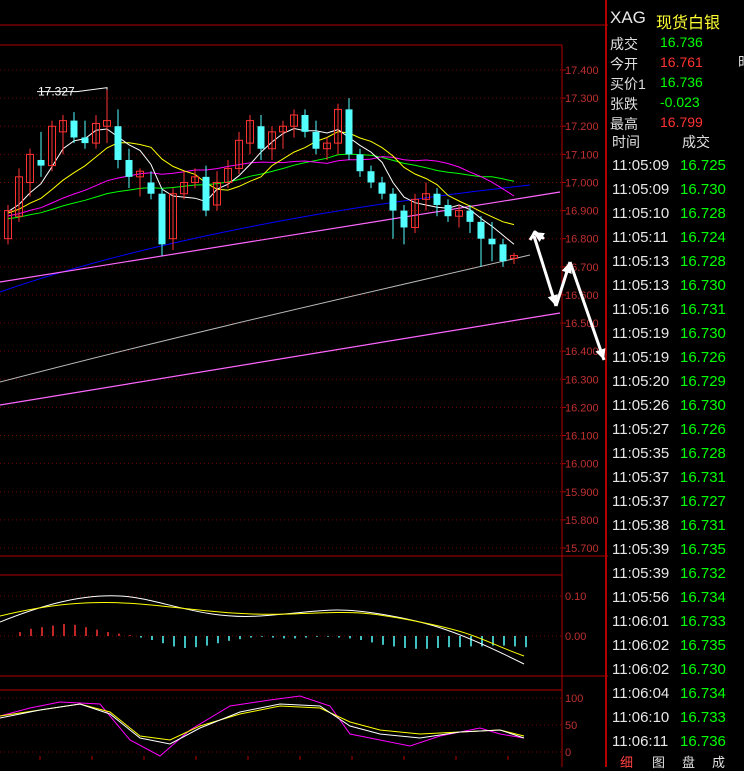 The height and width of the screenshot is (771, 744). I want to click on tick-row: 11:05:56 16.734, so click(676, 599).